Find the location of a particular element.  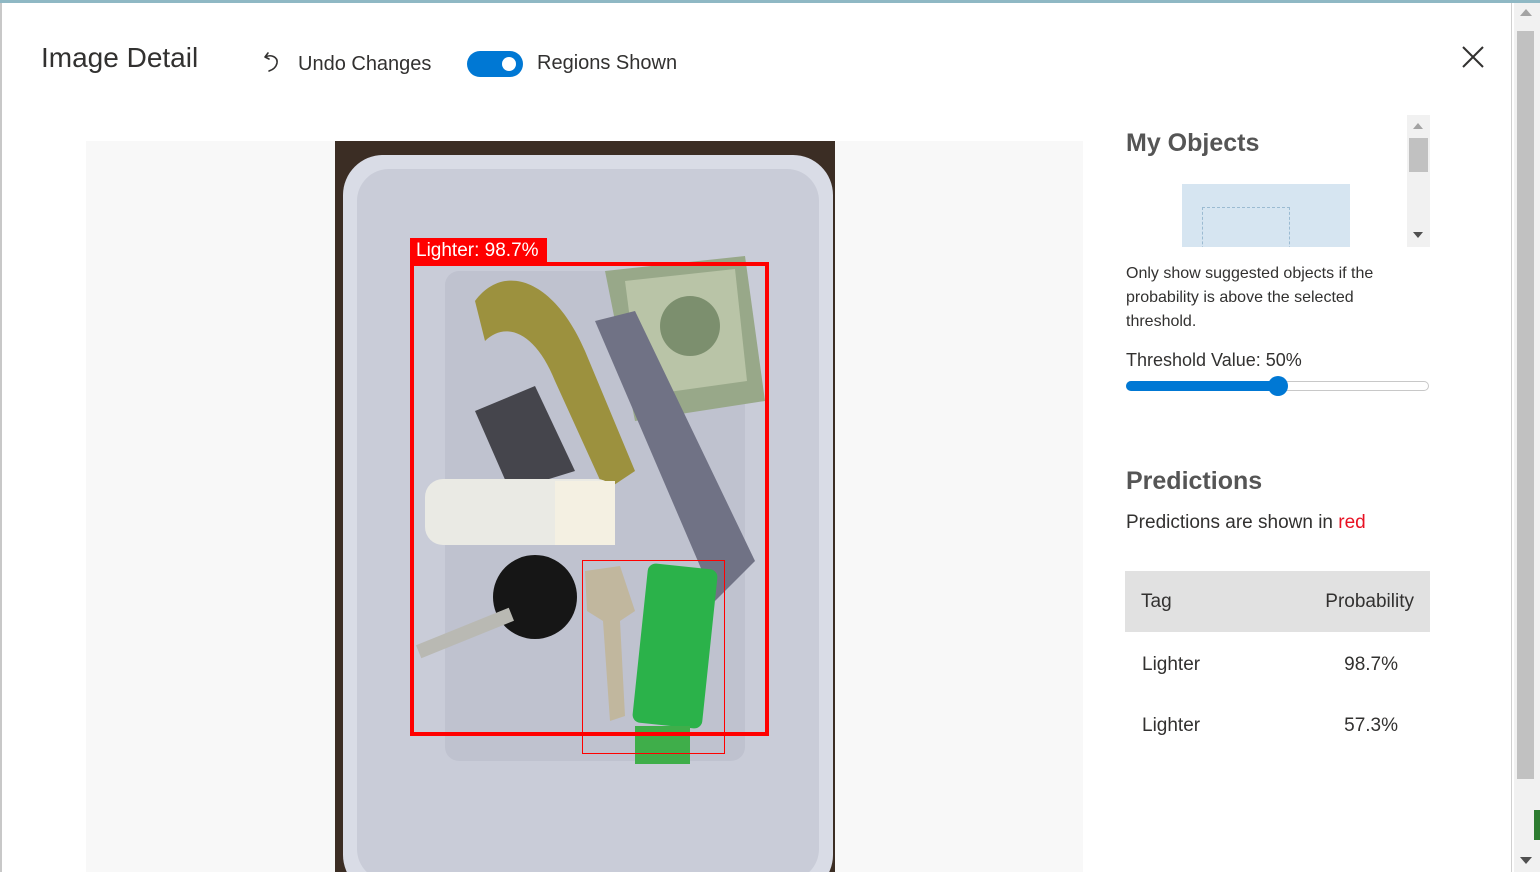

undo-changes-button: Undo Changes is located at coordinates (346, 64).